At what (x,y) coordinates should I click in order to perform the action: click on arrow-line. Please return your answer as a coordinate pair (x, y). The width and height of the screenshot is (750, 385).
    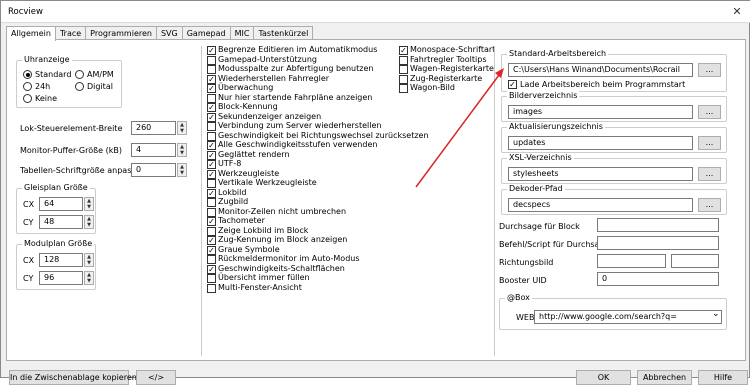
    Looking at the image, I should click on (457, 131).